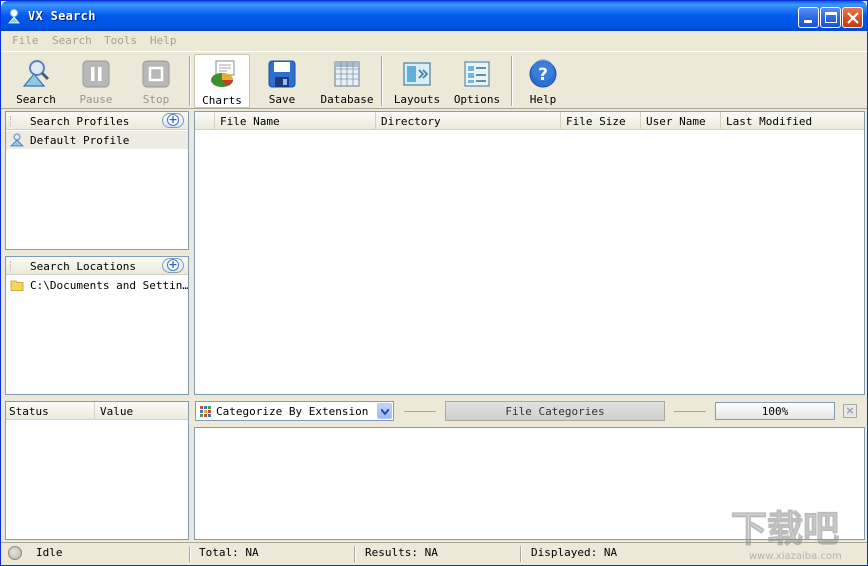 Image resolution: width=868 pixels, height=566 pixels. What do you see at coordinates (222, 100) in the screenshot?
I see `charts-label: Charts` at bounding box center [222, 100].